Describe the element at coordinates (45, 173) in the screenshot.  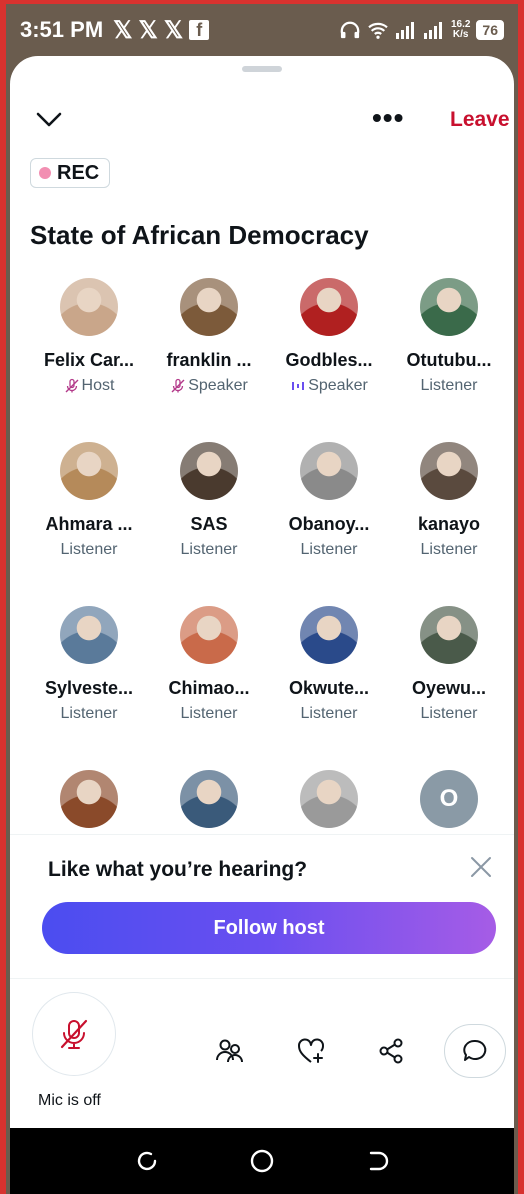
I see `recording-dot-icon` at that location.